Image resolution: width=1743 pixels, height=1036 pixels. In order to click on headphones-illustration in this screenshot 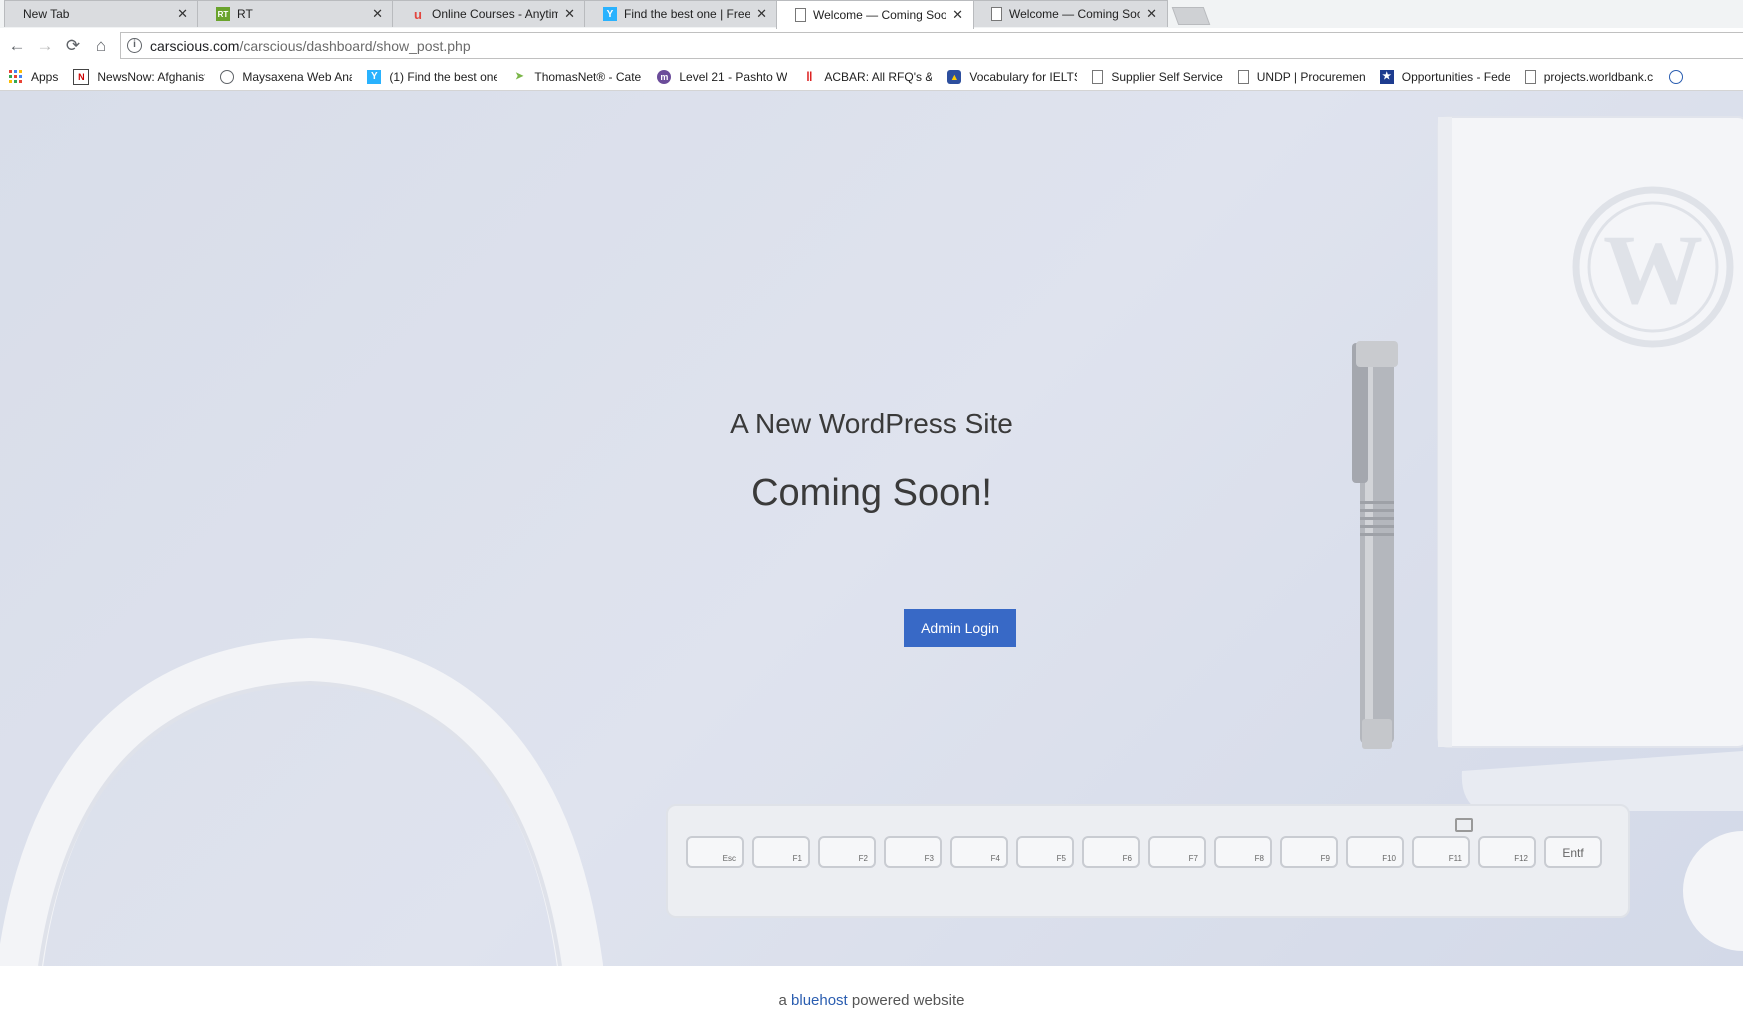, I will do `click(301, 801)`.